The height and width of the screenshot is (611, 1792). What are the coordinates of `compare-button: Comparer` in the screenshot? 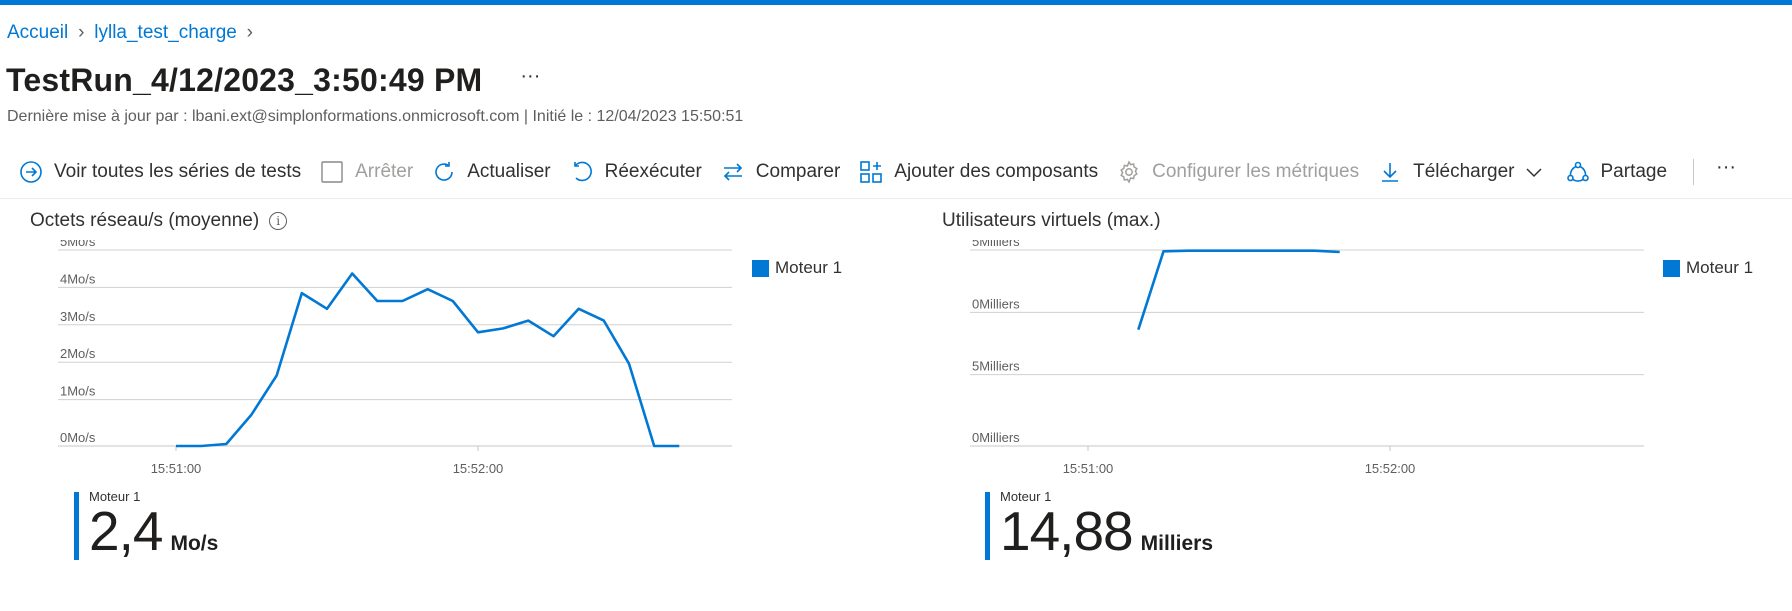 It's located at (771, 172).